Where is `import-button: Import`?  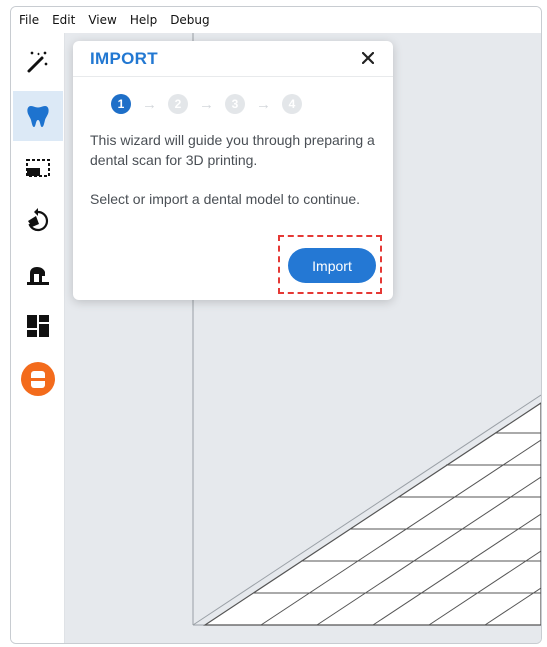
import-button: Import is located at coordinates (332, 265).